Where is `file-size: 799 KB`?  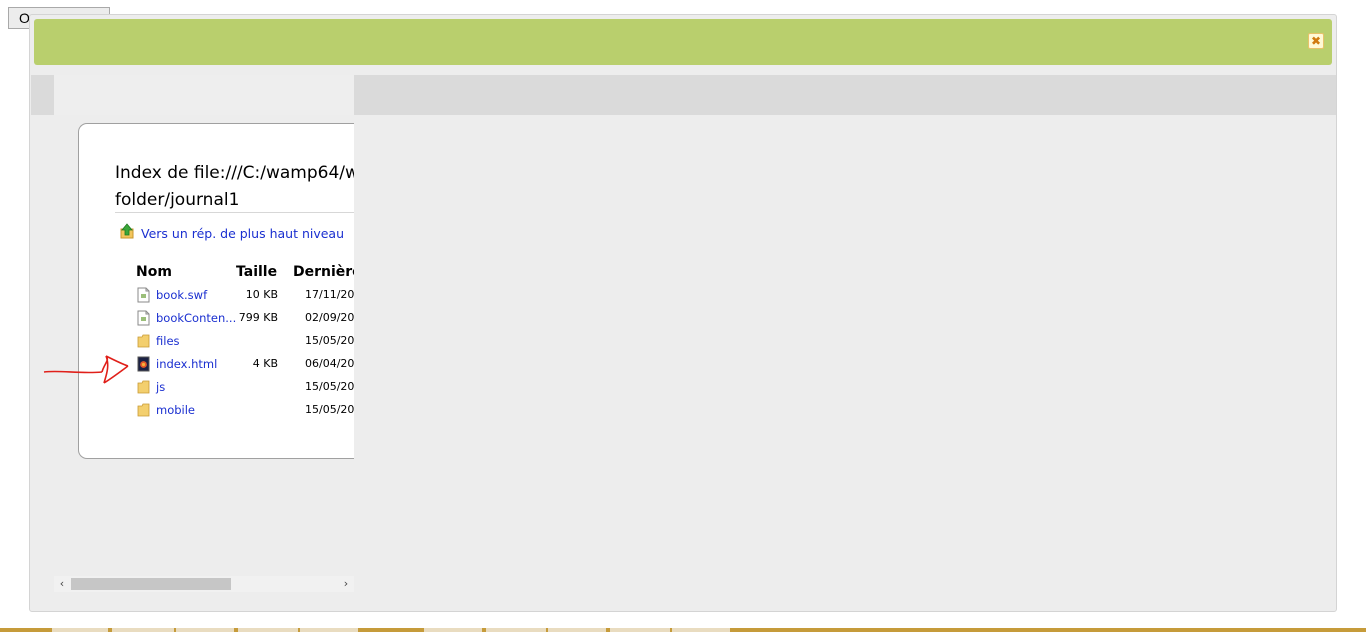
file-size: 799 KB is located at coordinates (258, 317).